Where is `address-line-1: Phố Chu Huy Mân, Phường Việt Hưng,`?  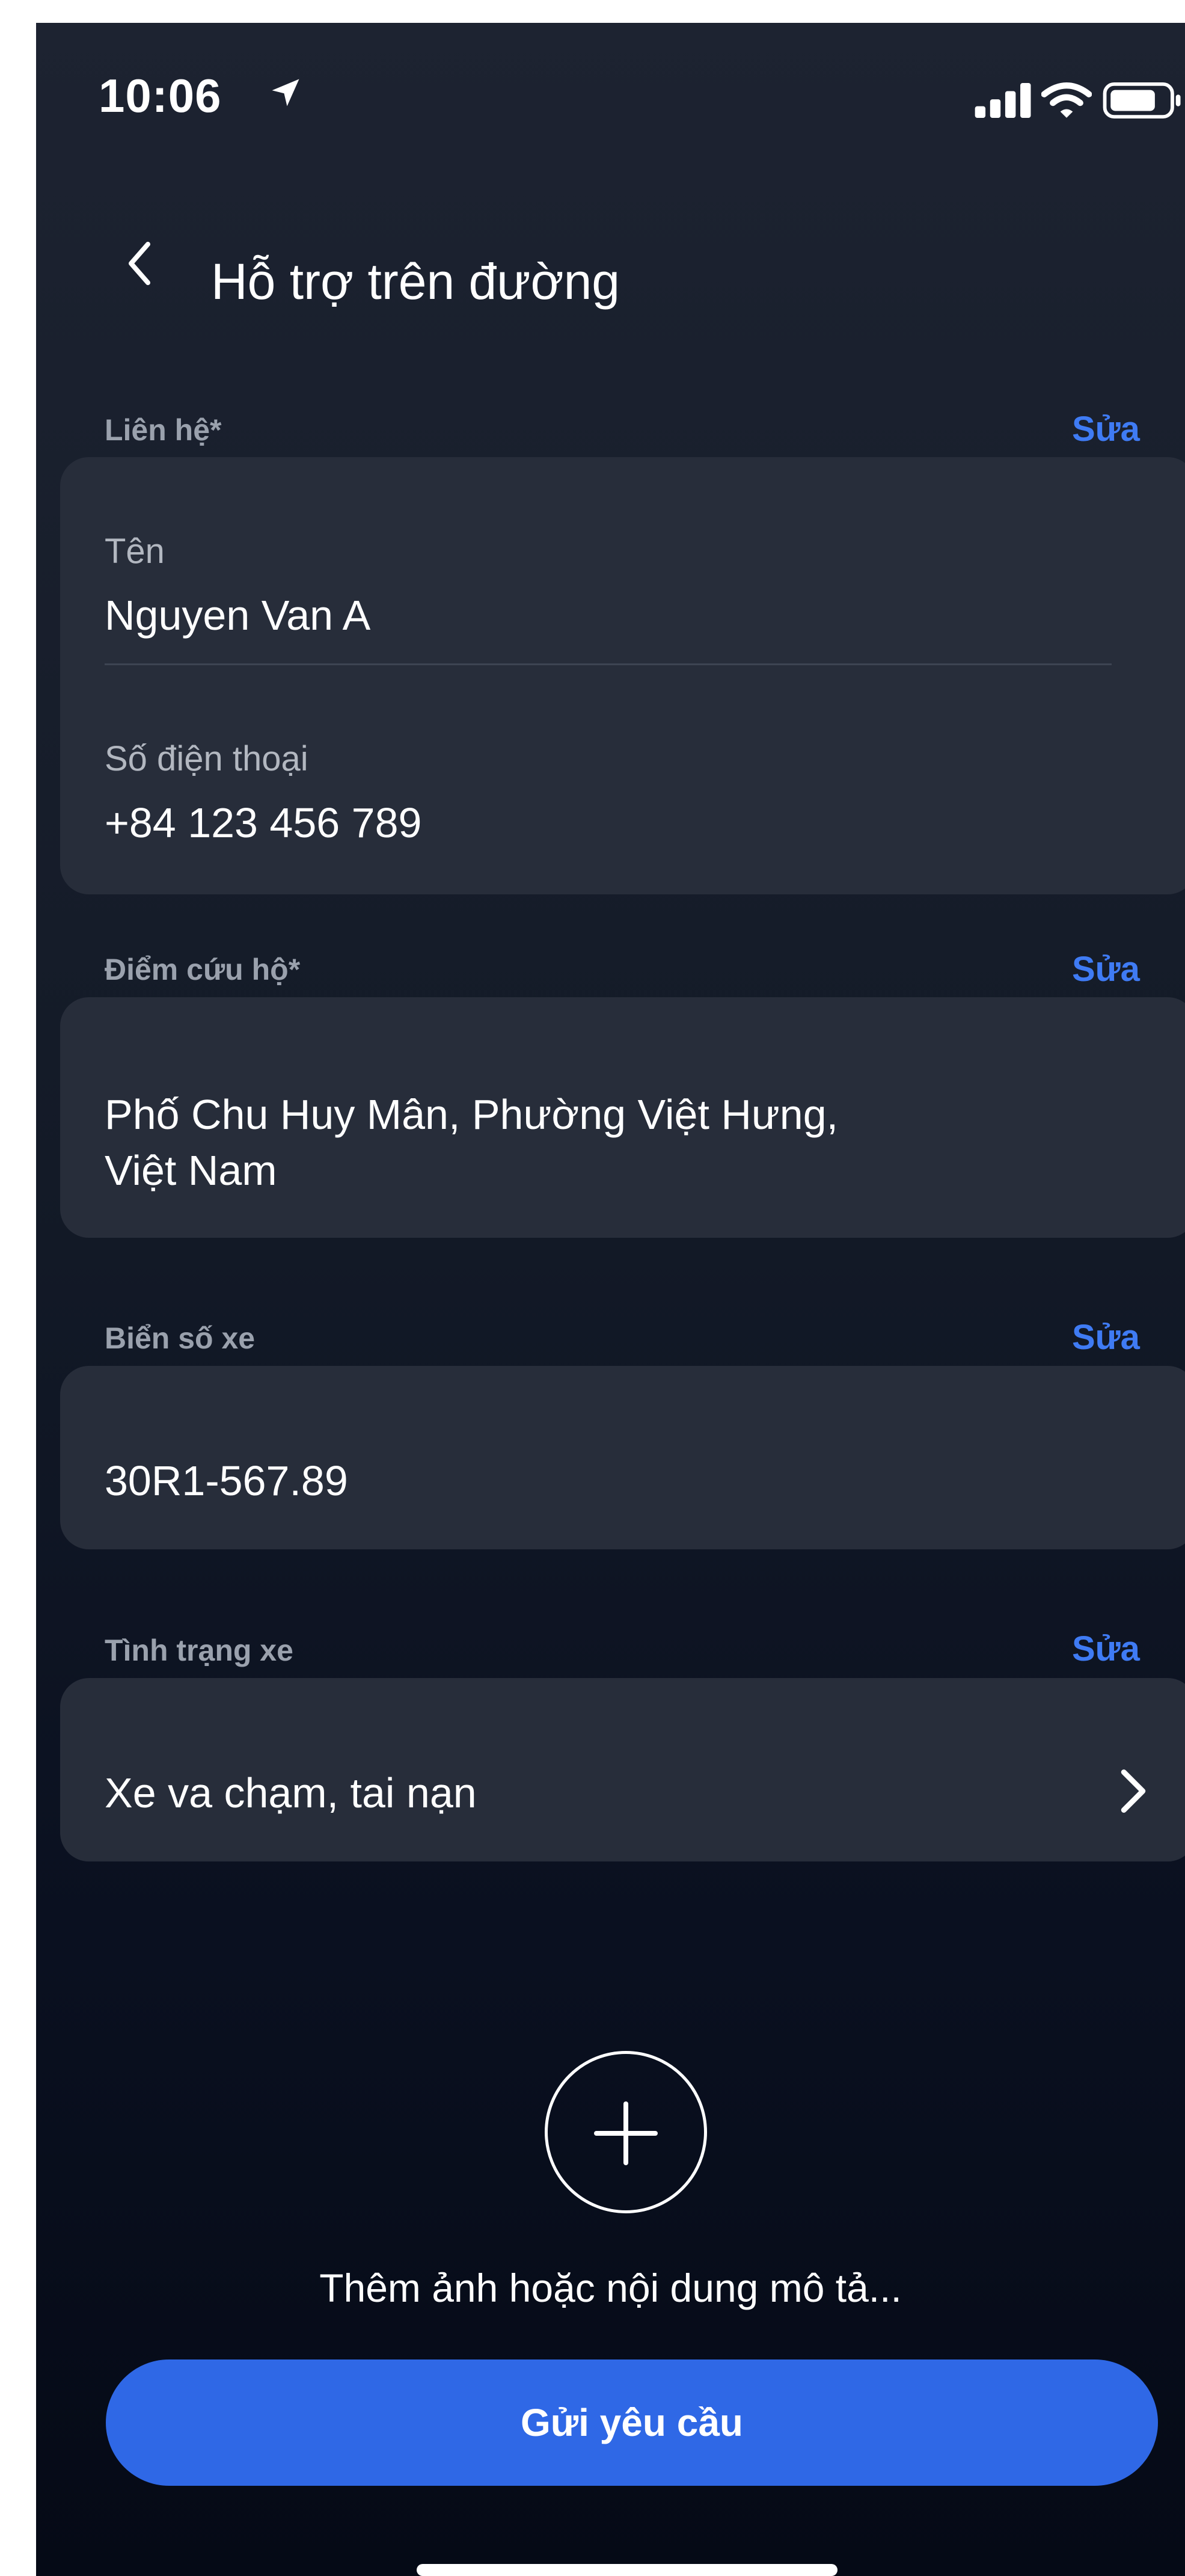 address-line-1: Phố Chu Huy Mân, Phường Việt Hưng, is located at coordinates (472, 1114).